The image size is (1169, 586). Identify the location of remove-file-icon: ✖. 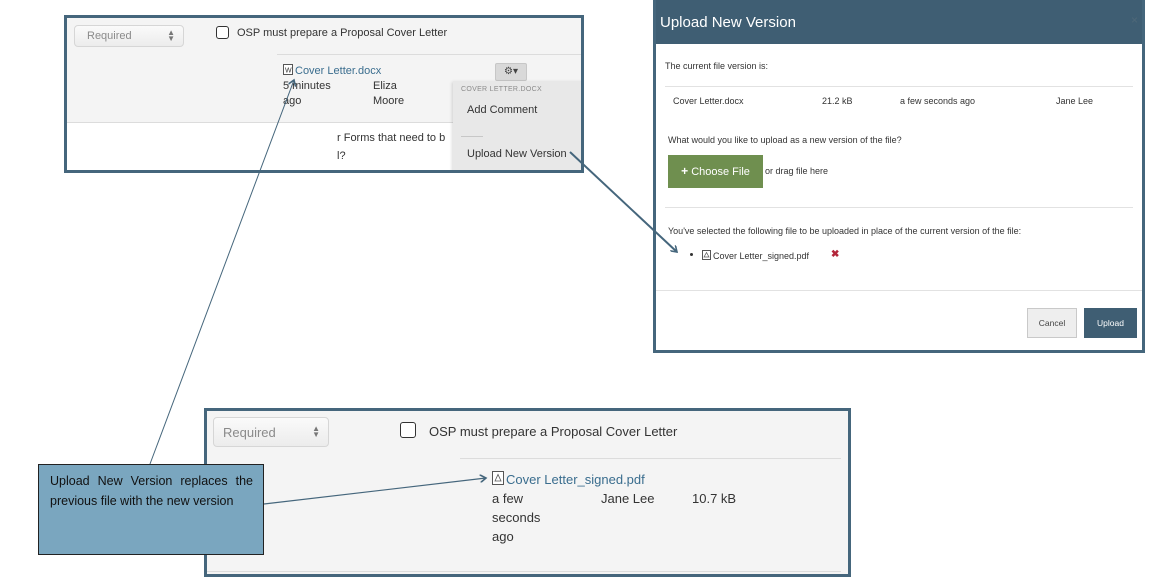
(835, 254).